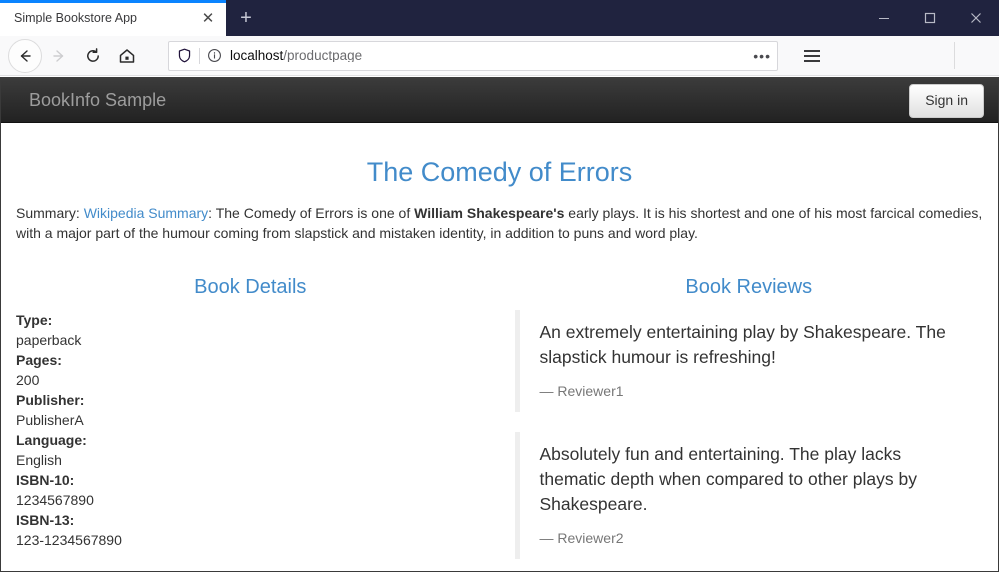  Describe the element at coordinates (45, 479) in the screenshot. I see `detail-key: ISBN-10:` at that location.